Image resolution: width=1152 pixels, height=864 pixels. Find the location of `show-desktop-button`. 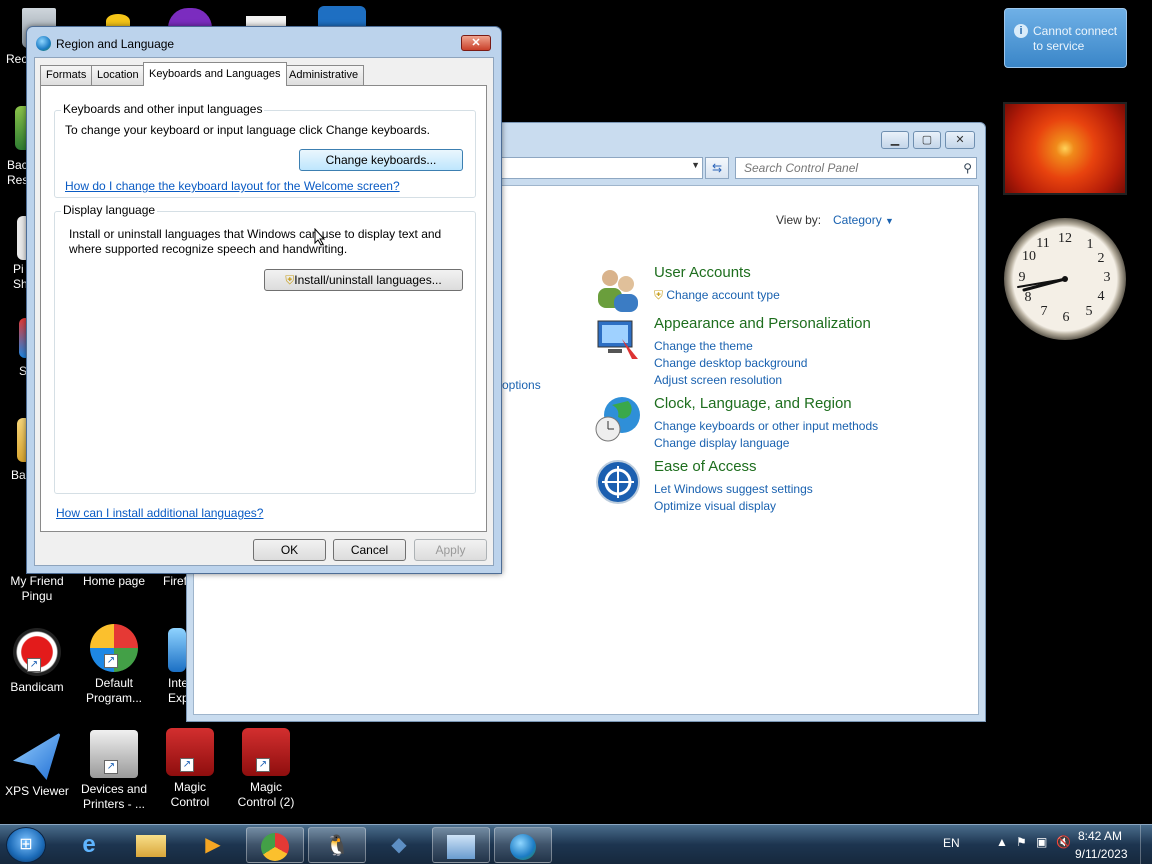

show-desktop-button is located at coordinates (1146, 844).